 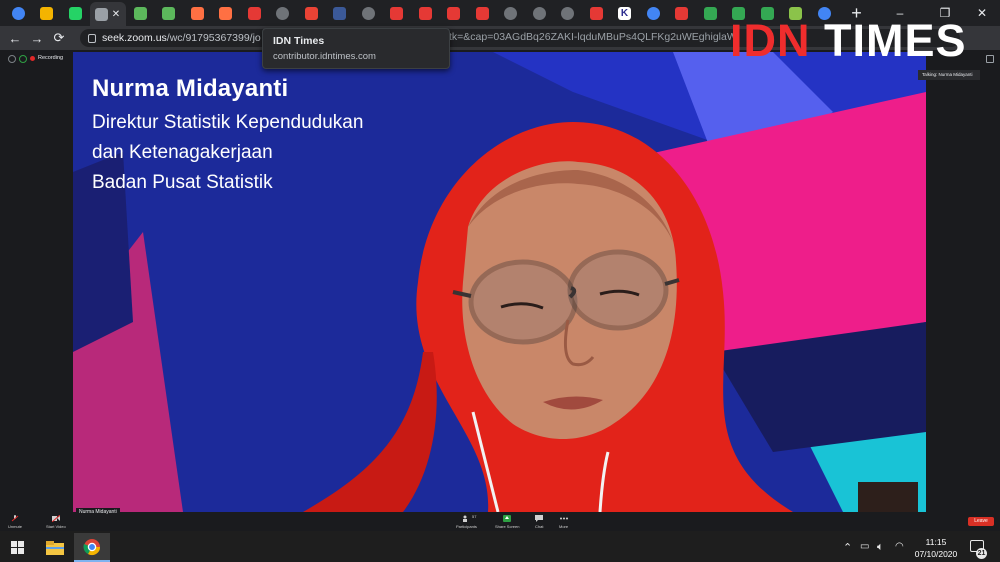 I want to click on gmail-icon, so click(x=311, y=13).